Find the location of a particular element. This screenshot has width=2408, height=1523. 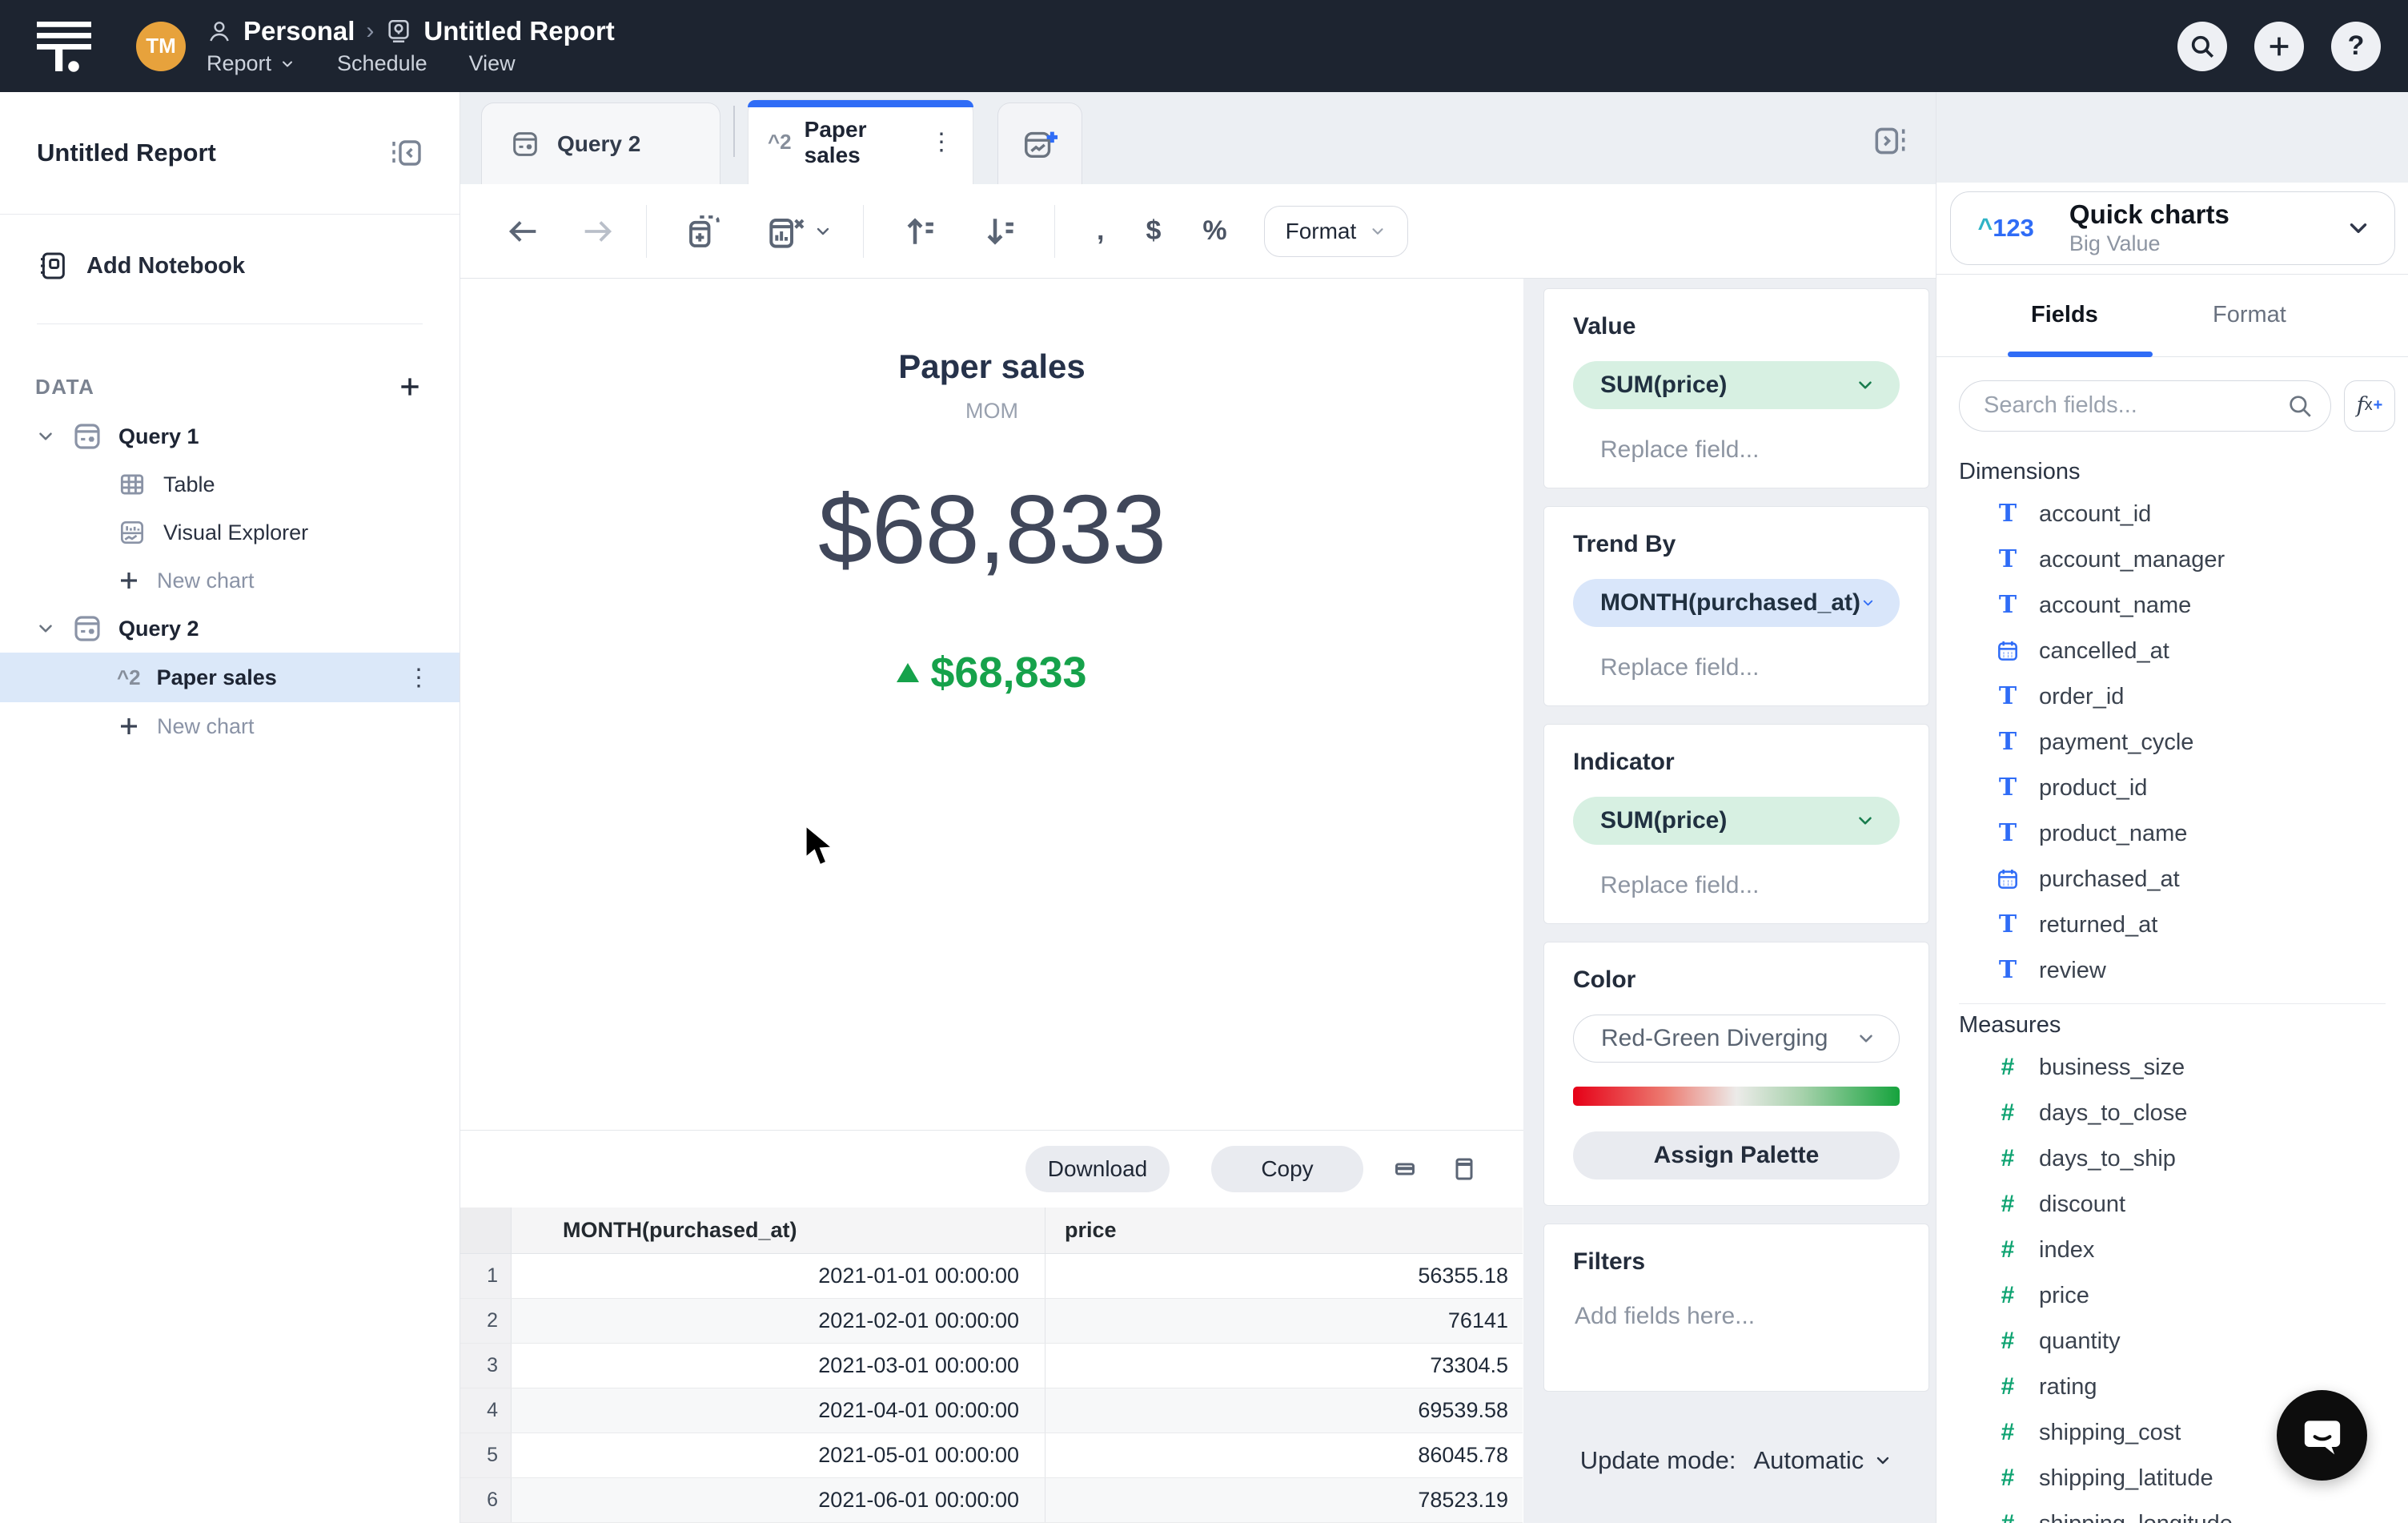

copy-button: Copy is located at coordinates (1287, 1169).